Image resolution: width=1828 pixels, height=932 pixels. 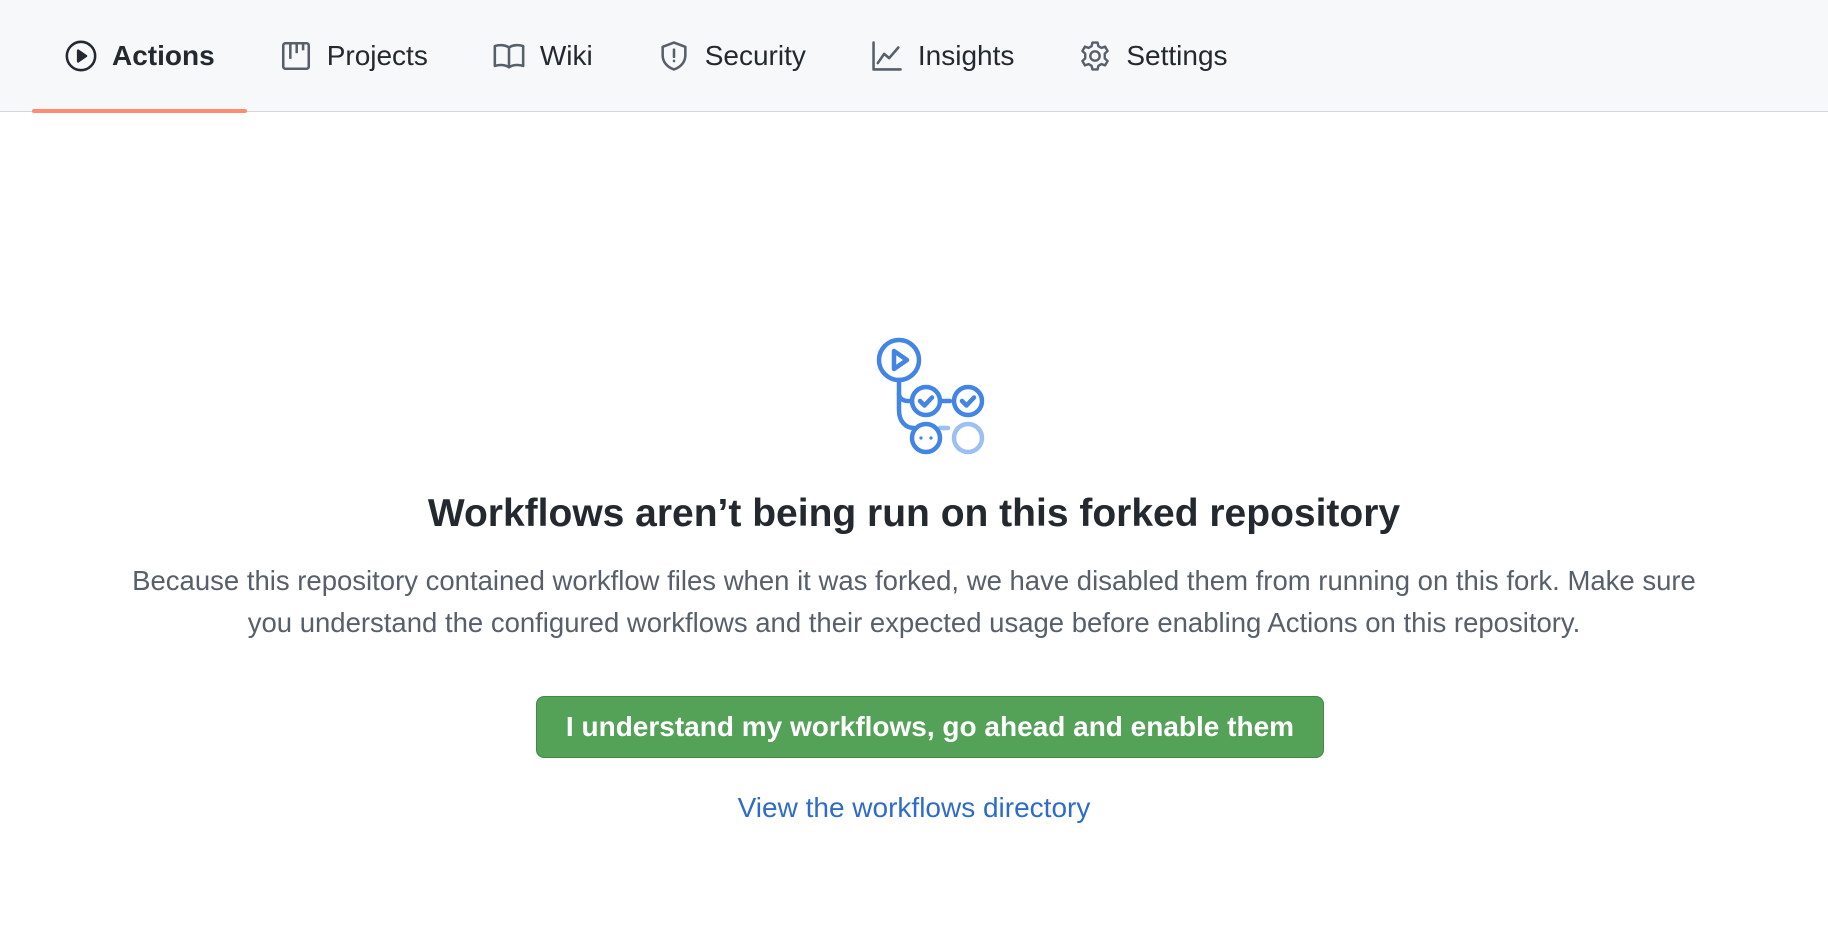 What do you see at coordinates (81, 56) in the screenshot?
I see `play-circle-icon` at bounding box center [81, 56].